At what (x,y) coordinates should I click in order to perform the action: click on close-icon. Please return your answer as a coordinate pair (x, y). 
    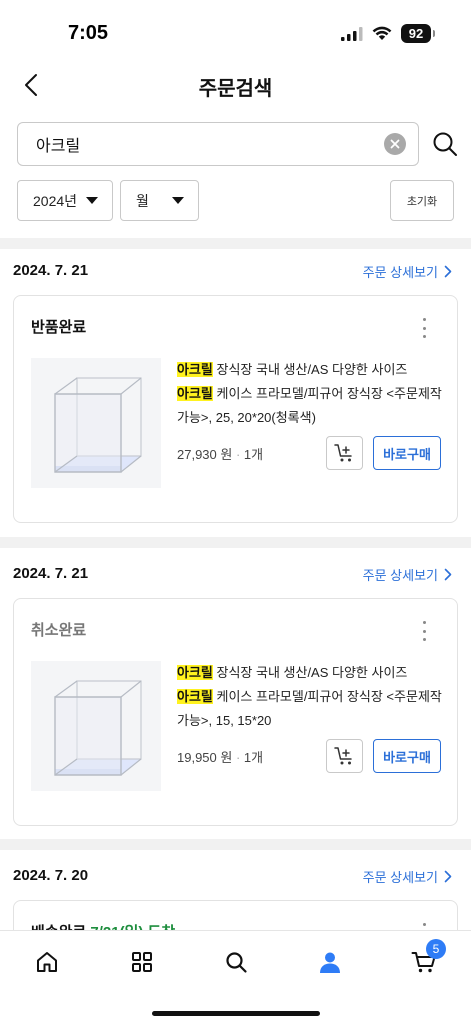
    Looking at the image, I should click on (395, 144).